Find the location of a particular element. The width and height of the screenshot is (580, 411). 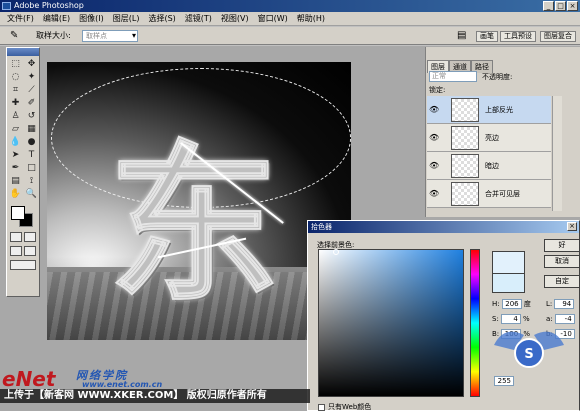

menu-filter: 滤镜(T) is located at coordinates (198, 19).